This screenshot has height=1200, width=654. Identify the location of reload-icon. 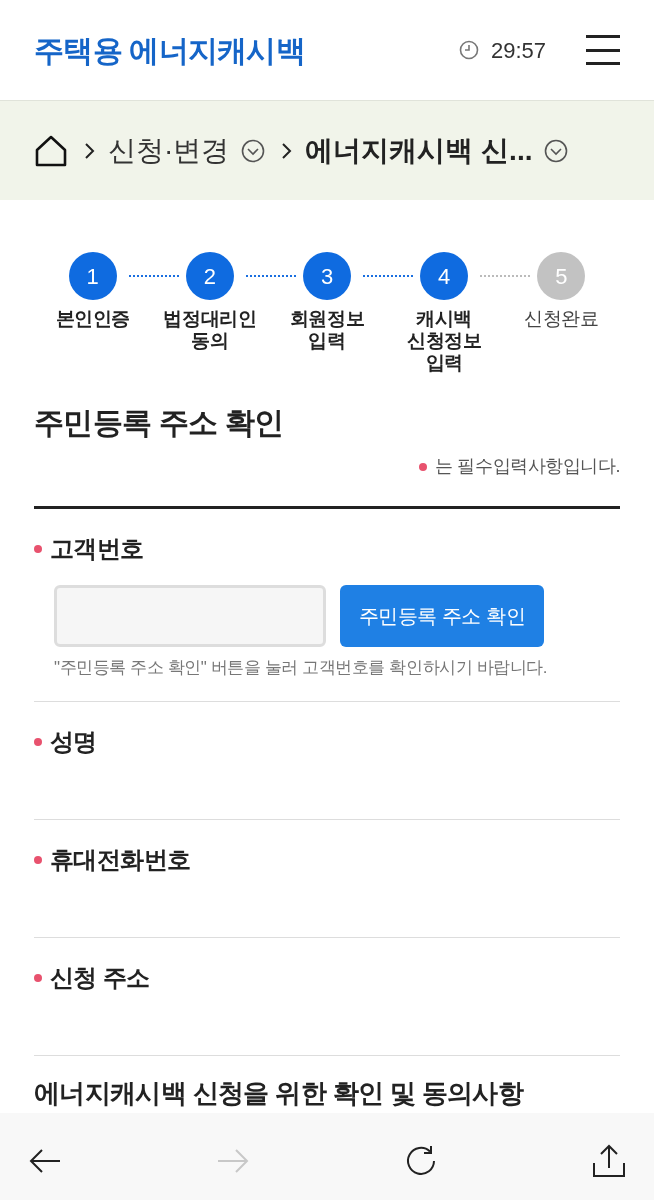
(421, 1160).